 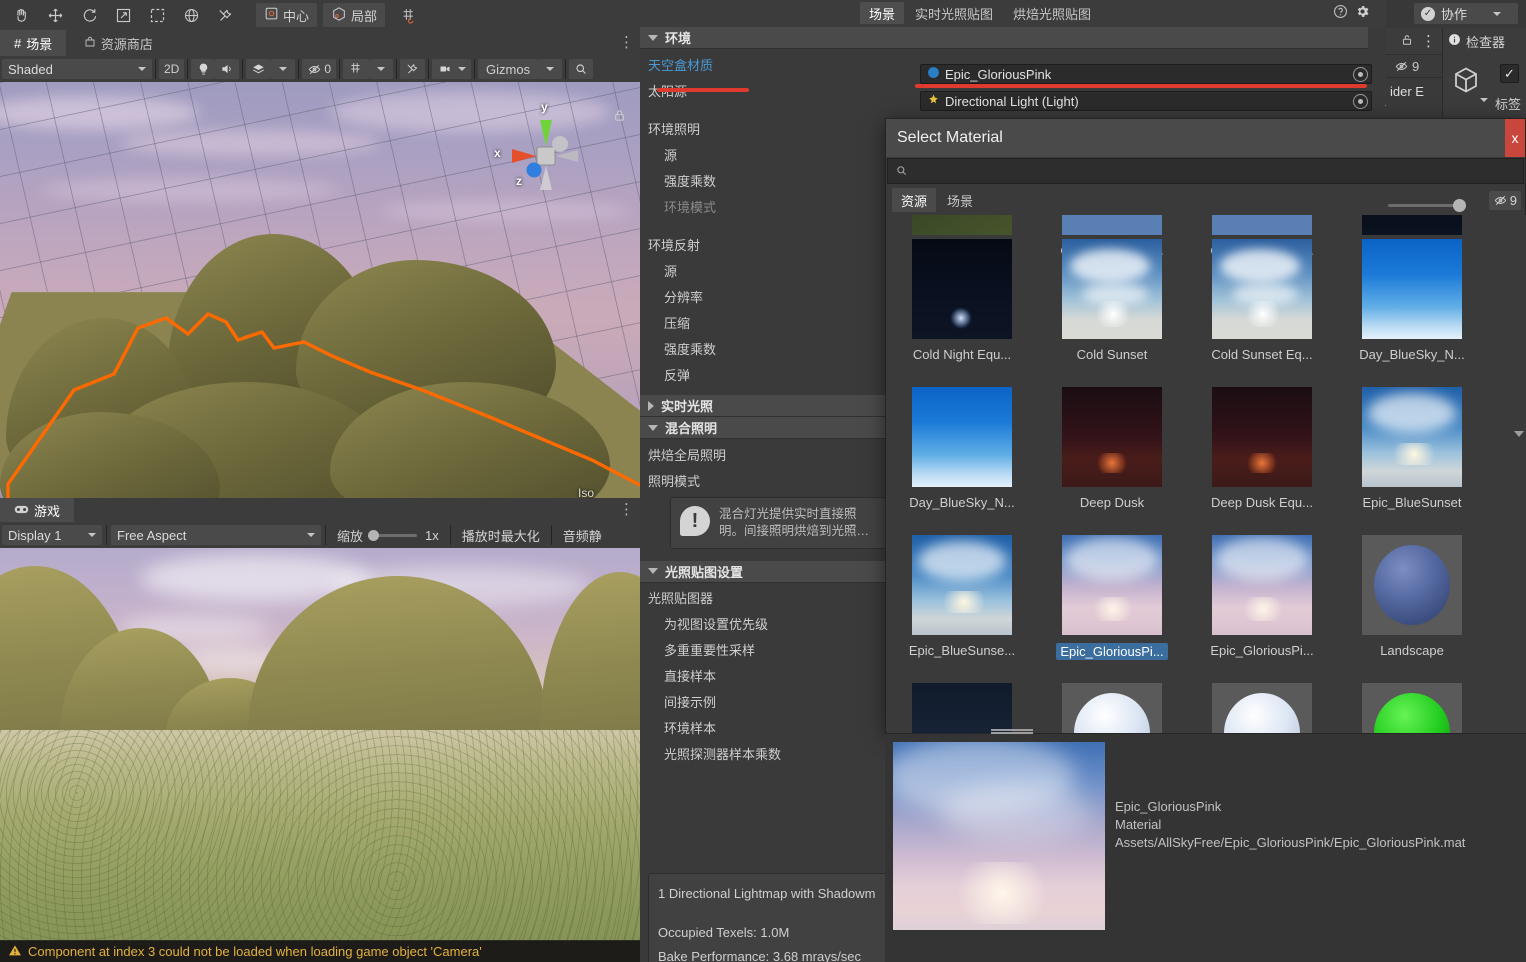 I want to click on grid-snapping-button, so click(x=356, y=69).